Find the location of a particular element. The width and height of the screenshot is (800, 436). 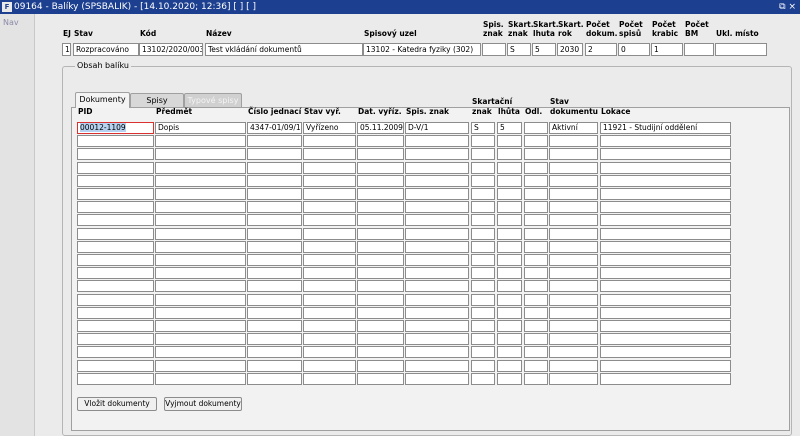

header-field-skart-znak: S is located at coordinates (519, 49).